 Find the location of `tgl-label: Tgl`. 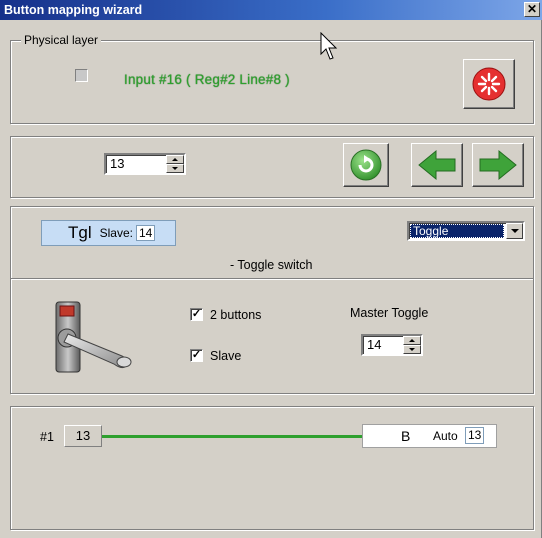

tgl-label: Tgl is located at coordinates (80, 232).